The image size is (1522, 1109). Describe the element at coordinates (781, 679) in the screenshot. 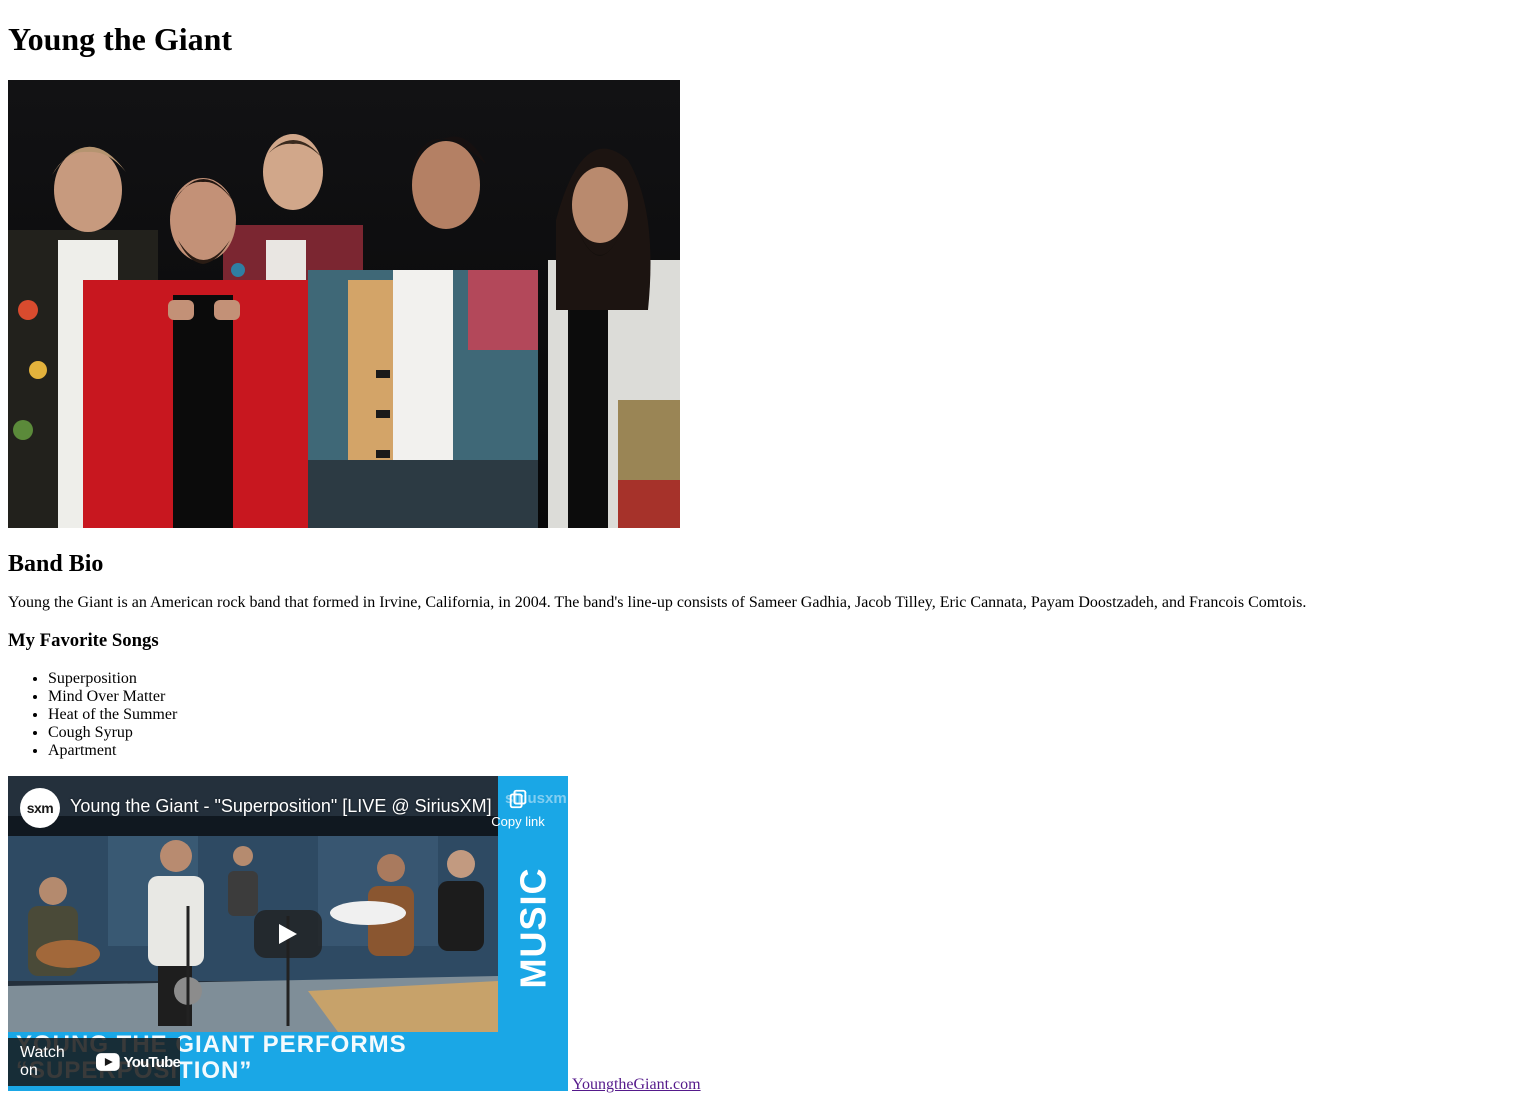

I see `list-item: Superposition` at that location.